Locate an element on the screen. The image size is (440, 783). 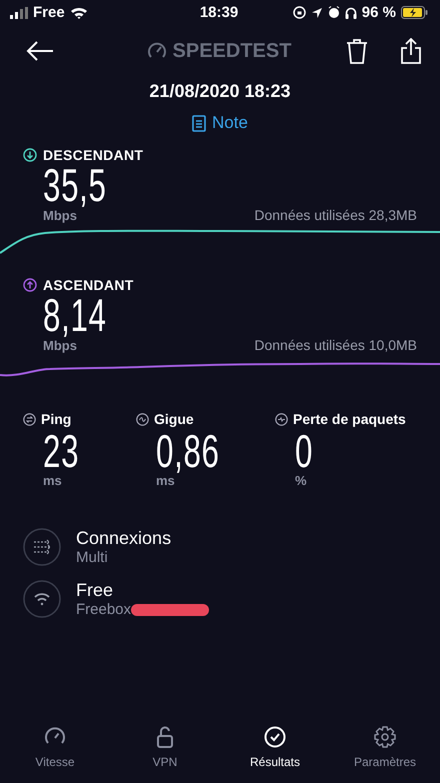
metric-label: Gigue is located at coordinates (174, 419).